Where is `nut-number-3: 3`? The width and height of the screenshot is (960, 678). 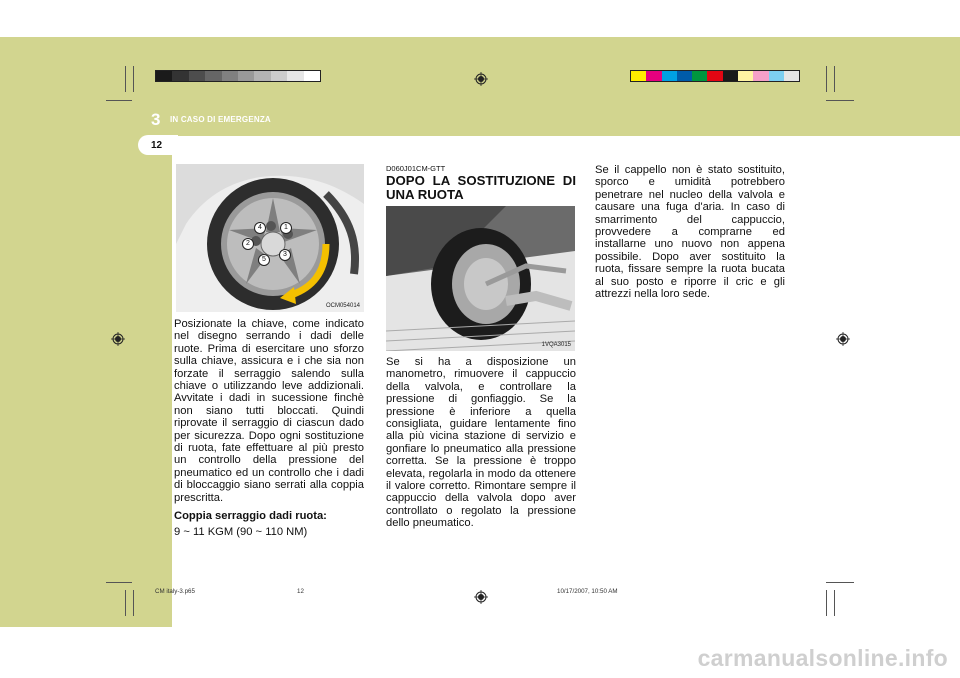 nut-number-3: 3 is located at coordinates (285, 255).